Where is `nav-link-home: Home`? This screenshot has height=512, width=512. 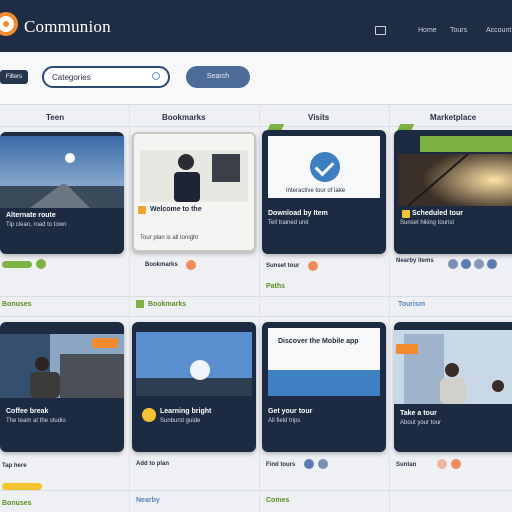 nav-link-home: Home is located at coordinates (427, 30).